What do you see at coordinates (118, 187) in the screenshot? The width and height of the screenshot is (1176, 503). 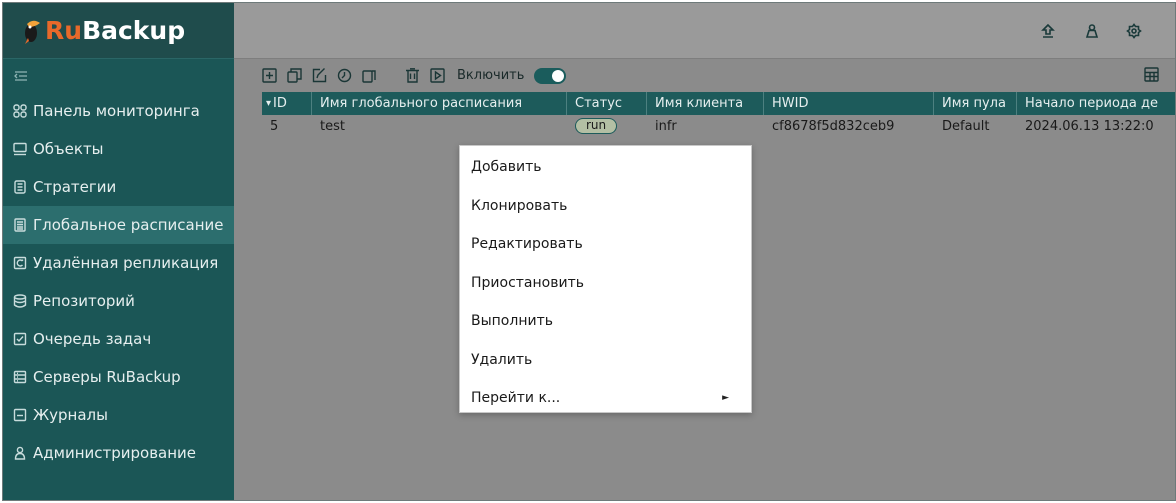 I see `sidebar-item-strategies: Стратегии` at bounding box center [118, 187].